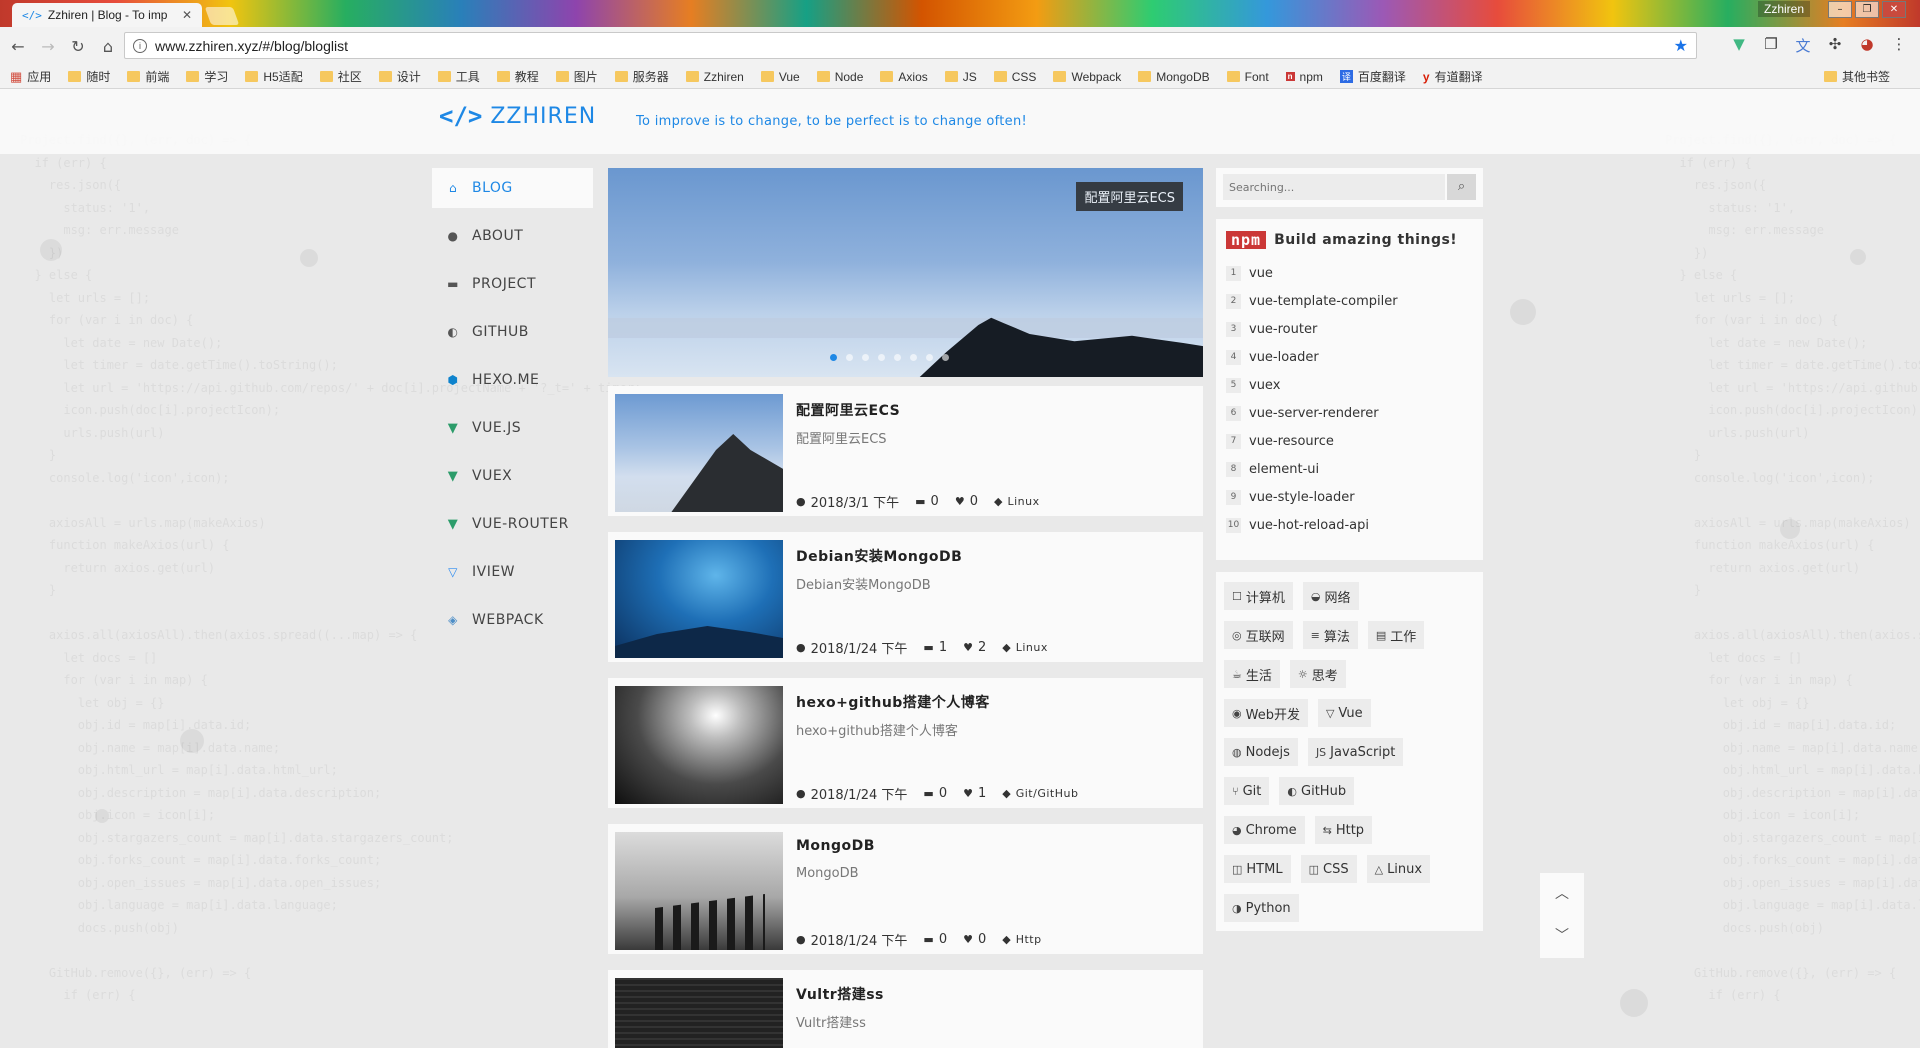 The width and height of the screenshot is (1920, 1048). I want to click on nav-item-project: ▬ PROJECT, so click(512, 284).